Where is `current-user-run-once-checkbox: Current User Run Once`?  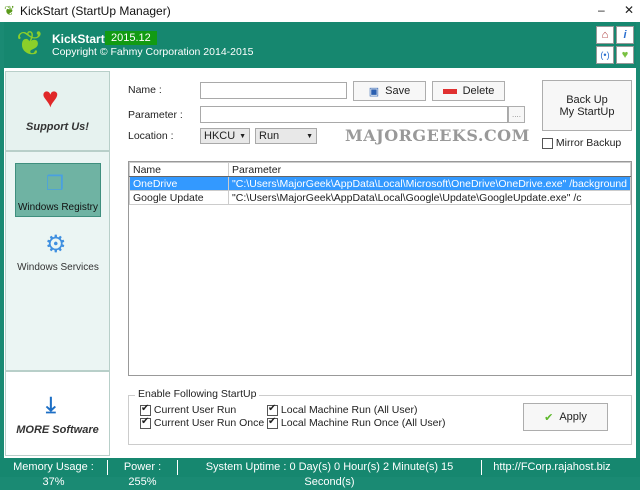
current-user-run-once-checkbox: Current User Run Once is located at coordinates (202, 422).